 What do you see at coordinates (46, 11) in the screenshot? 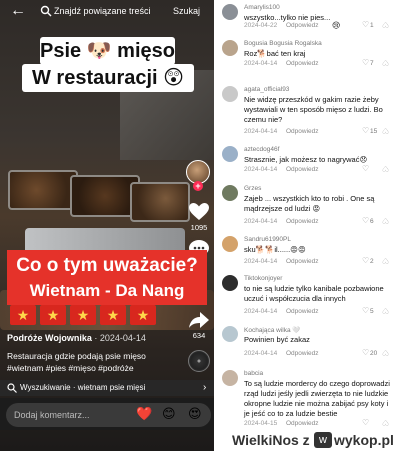
I see `search-icon` at bounding box center [46, 11].